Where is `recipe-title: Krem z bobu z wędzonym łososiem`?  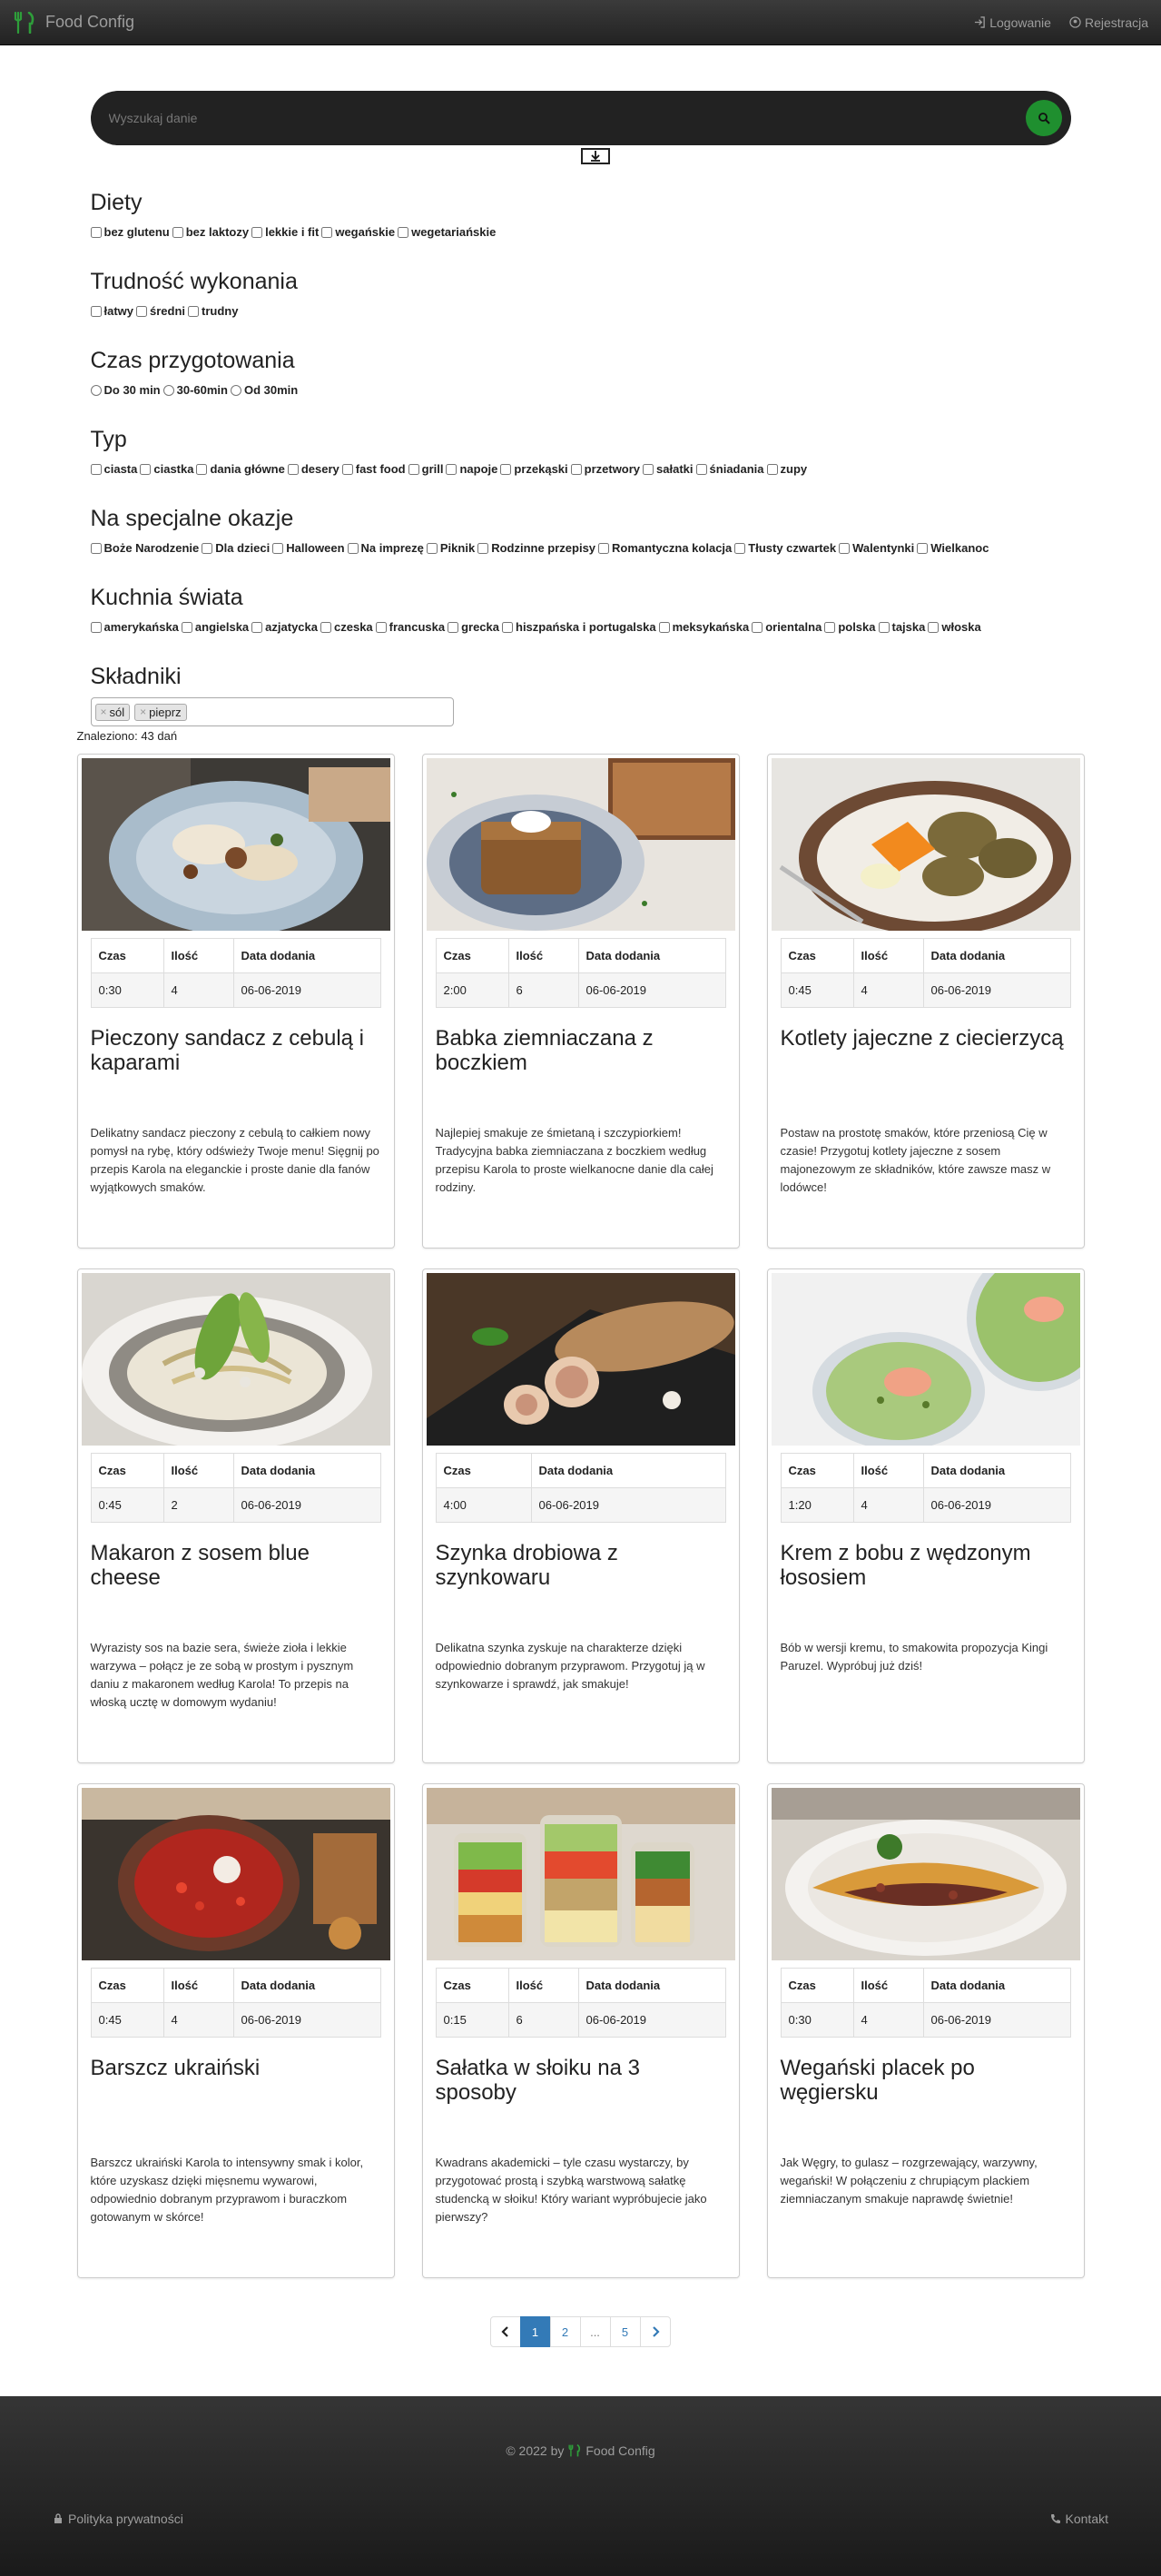 recipe-title: Krem z bobu z wędzonym łososiem is located at coordinates (926, 1590).